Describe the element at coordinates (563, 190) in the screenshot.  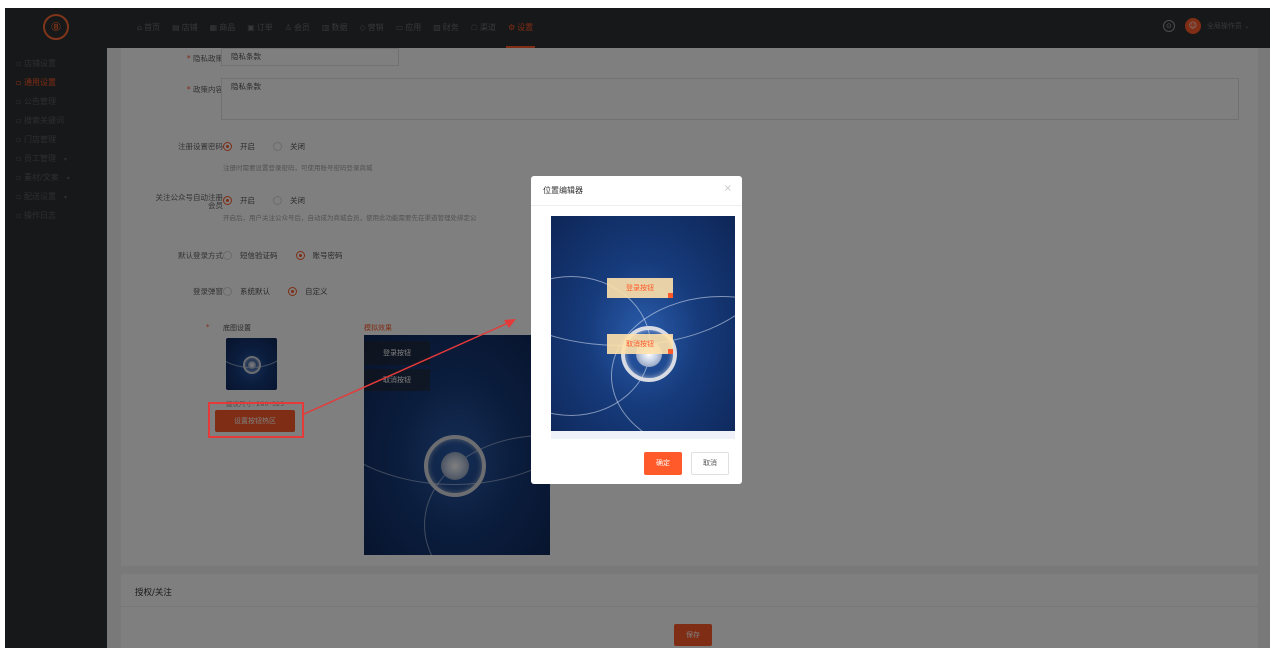
I see `dialog-title: 位置编辑器` at that location.